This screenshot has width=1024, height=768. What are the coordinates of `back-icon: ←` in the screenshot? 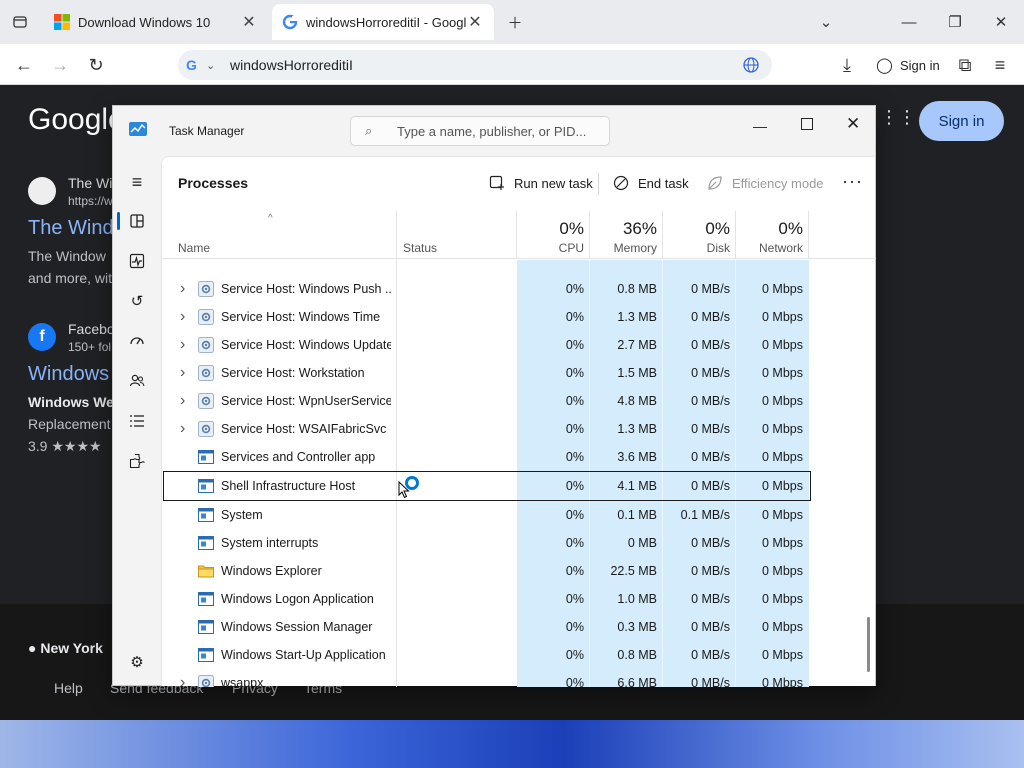 It's located at (24, 65).